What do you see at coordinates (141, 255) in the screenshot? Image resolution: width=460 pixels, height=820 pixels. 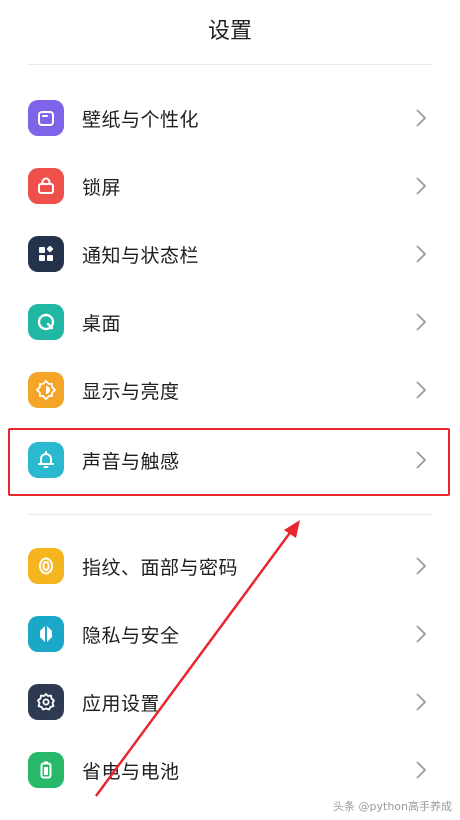 I see `settings-item-label: 通知与状态栏` at bounding box center [141, 255].